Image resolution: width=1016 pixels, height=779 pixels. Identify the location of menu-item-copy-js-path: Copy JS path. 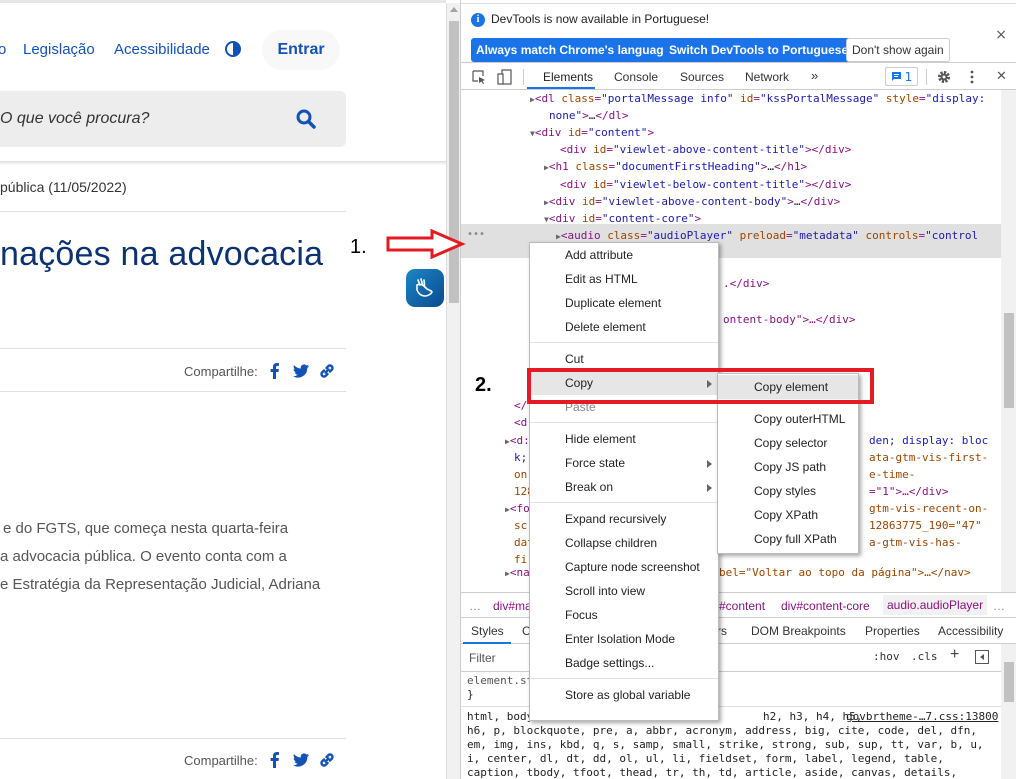
(788, 467).